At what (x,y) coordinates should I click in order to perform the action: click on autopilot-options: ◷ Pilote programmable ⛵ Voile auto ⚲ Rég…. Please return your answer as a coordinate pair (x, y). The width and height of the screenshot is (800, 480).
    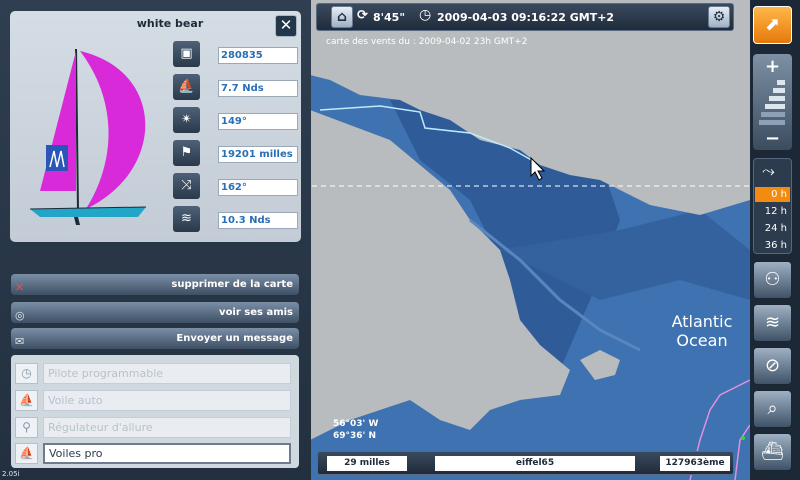
    Looking at the image, I should click on (155, 411).